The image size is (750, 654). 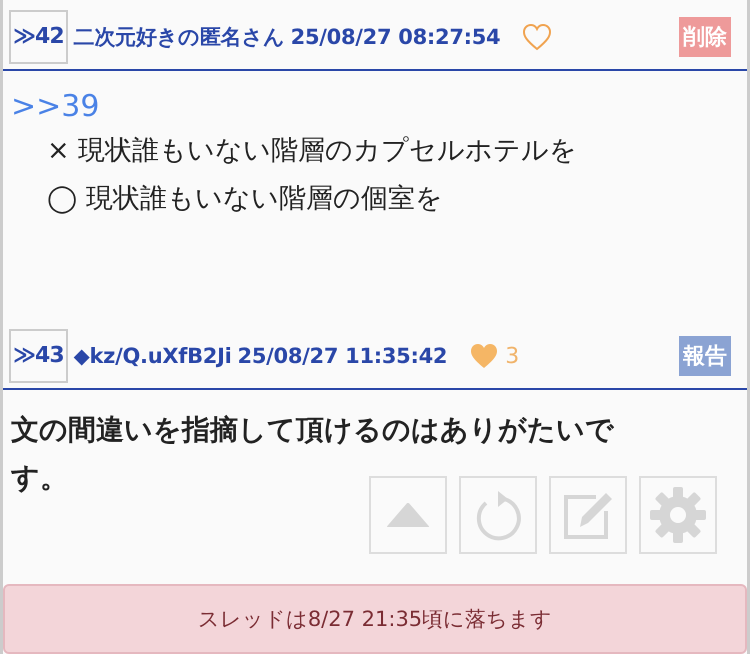 What do you see at coordinates (343, 356) in the screenshot?
I see `post-date: 25/08/27 11:35:42` at bounding box center [343, 356].